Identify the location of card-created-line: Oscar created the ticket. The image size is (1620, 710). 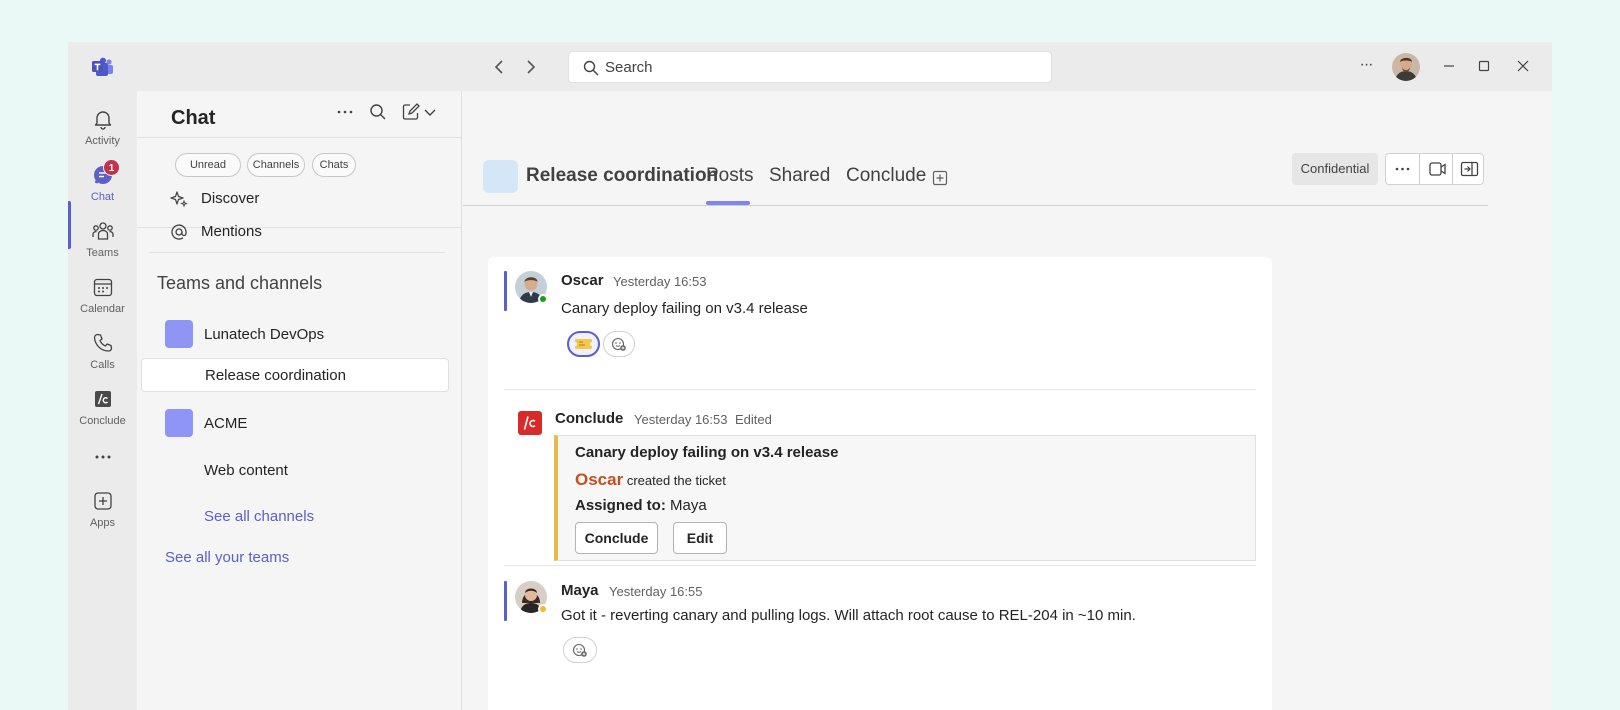
(650, 480).